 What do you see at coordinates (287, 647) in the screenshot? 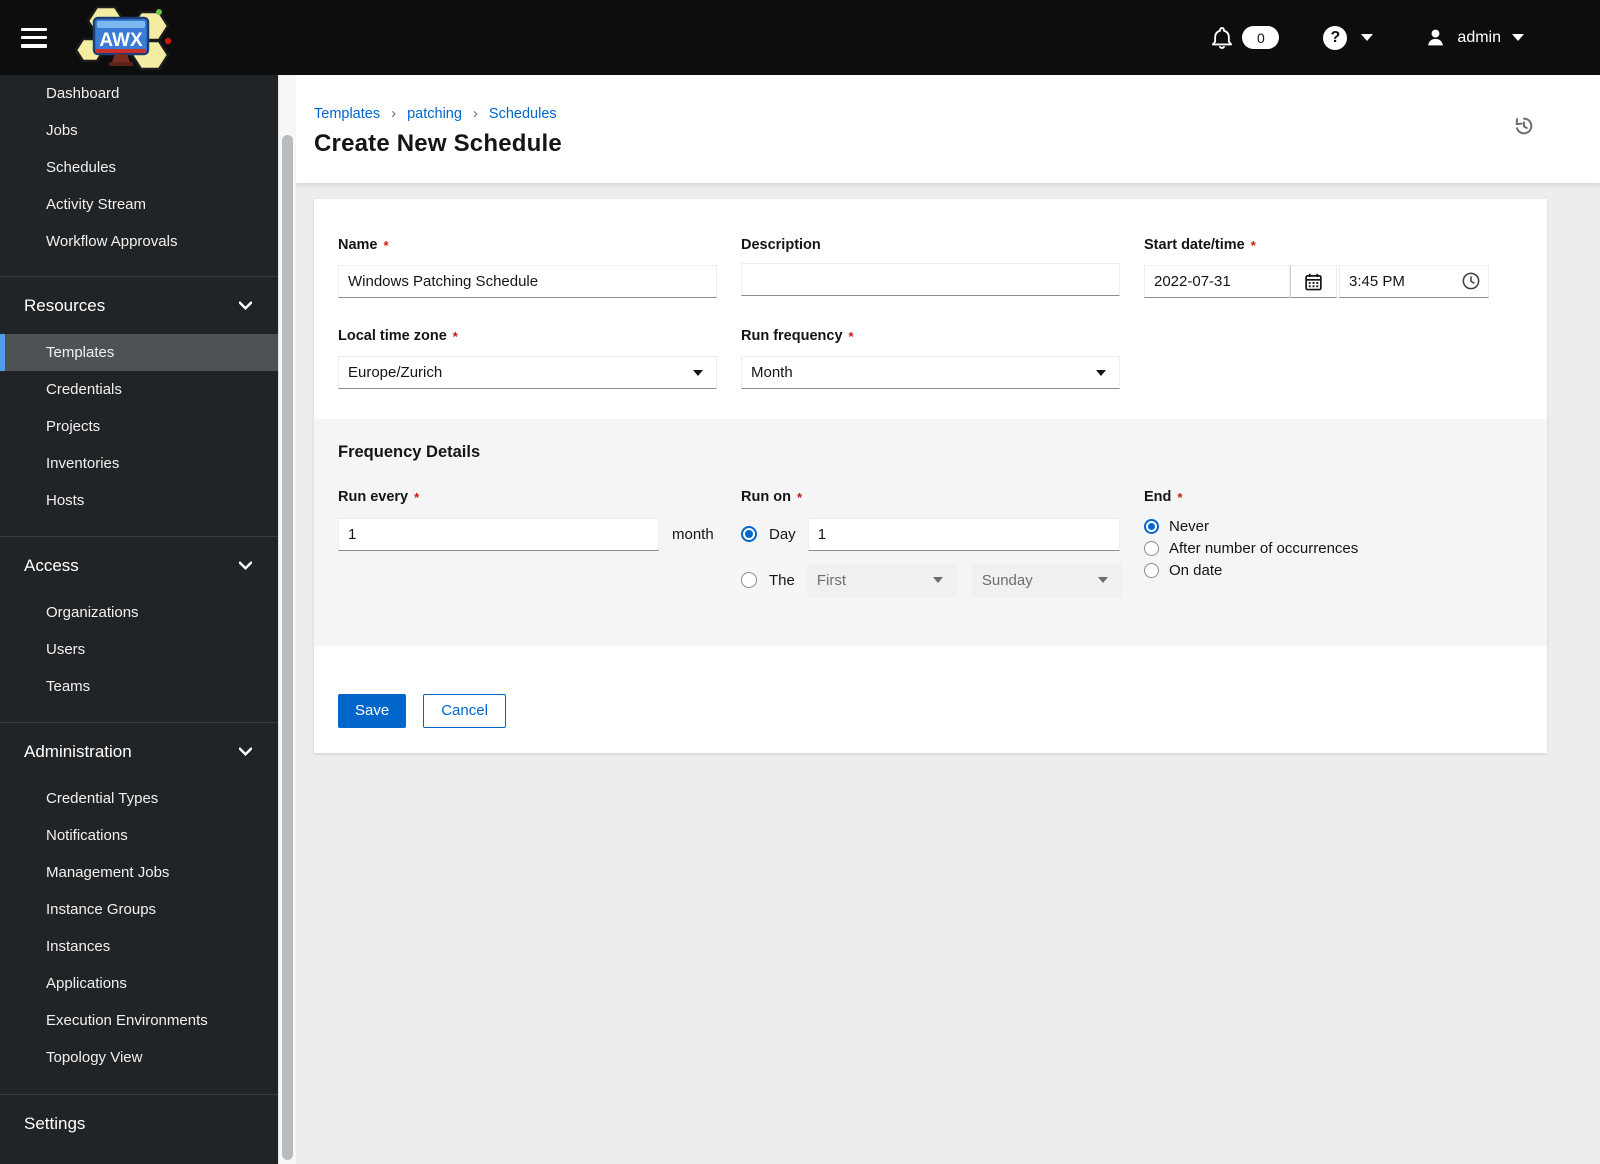
I see `scrollbar-thumb` at bounding box center [287, 647].